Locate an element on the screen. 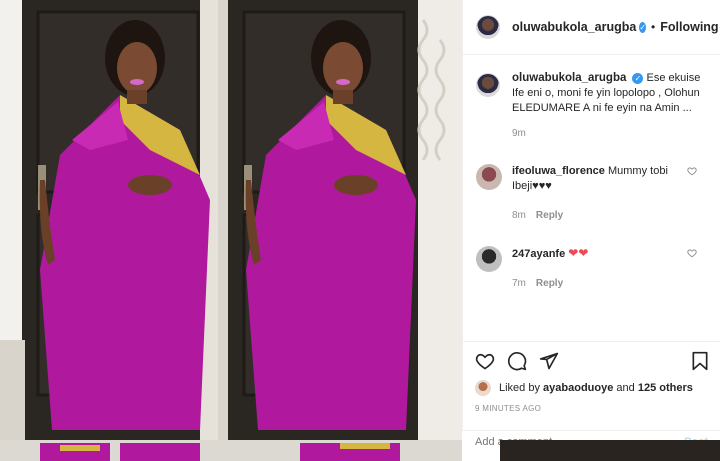  following-button: Following is located at coordinates (689, 27).